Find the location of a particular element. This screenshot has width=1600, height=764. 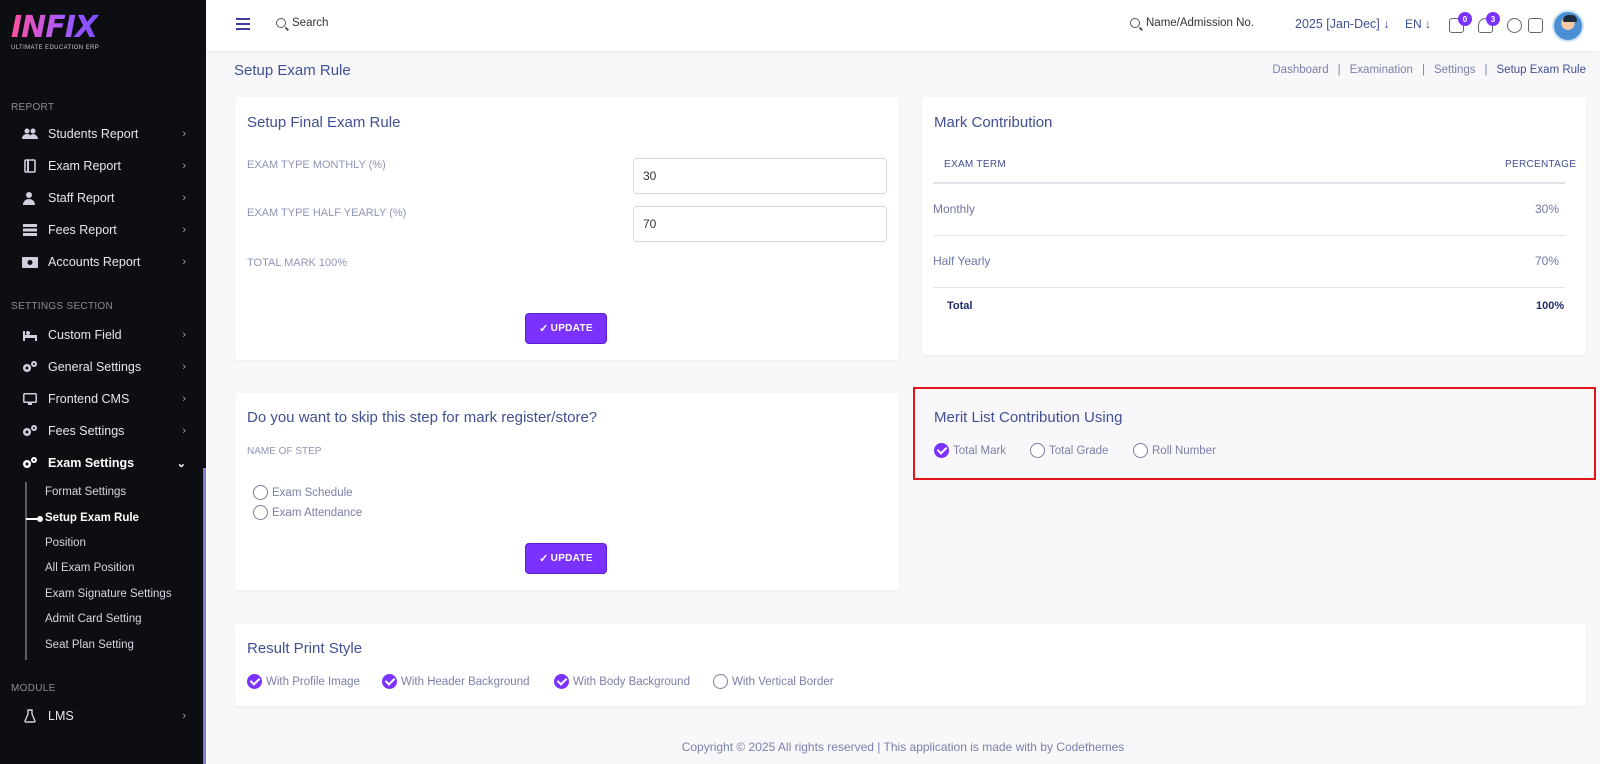

section-title-module: MODULE is located at coordinates (33, 688).